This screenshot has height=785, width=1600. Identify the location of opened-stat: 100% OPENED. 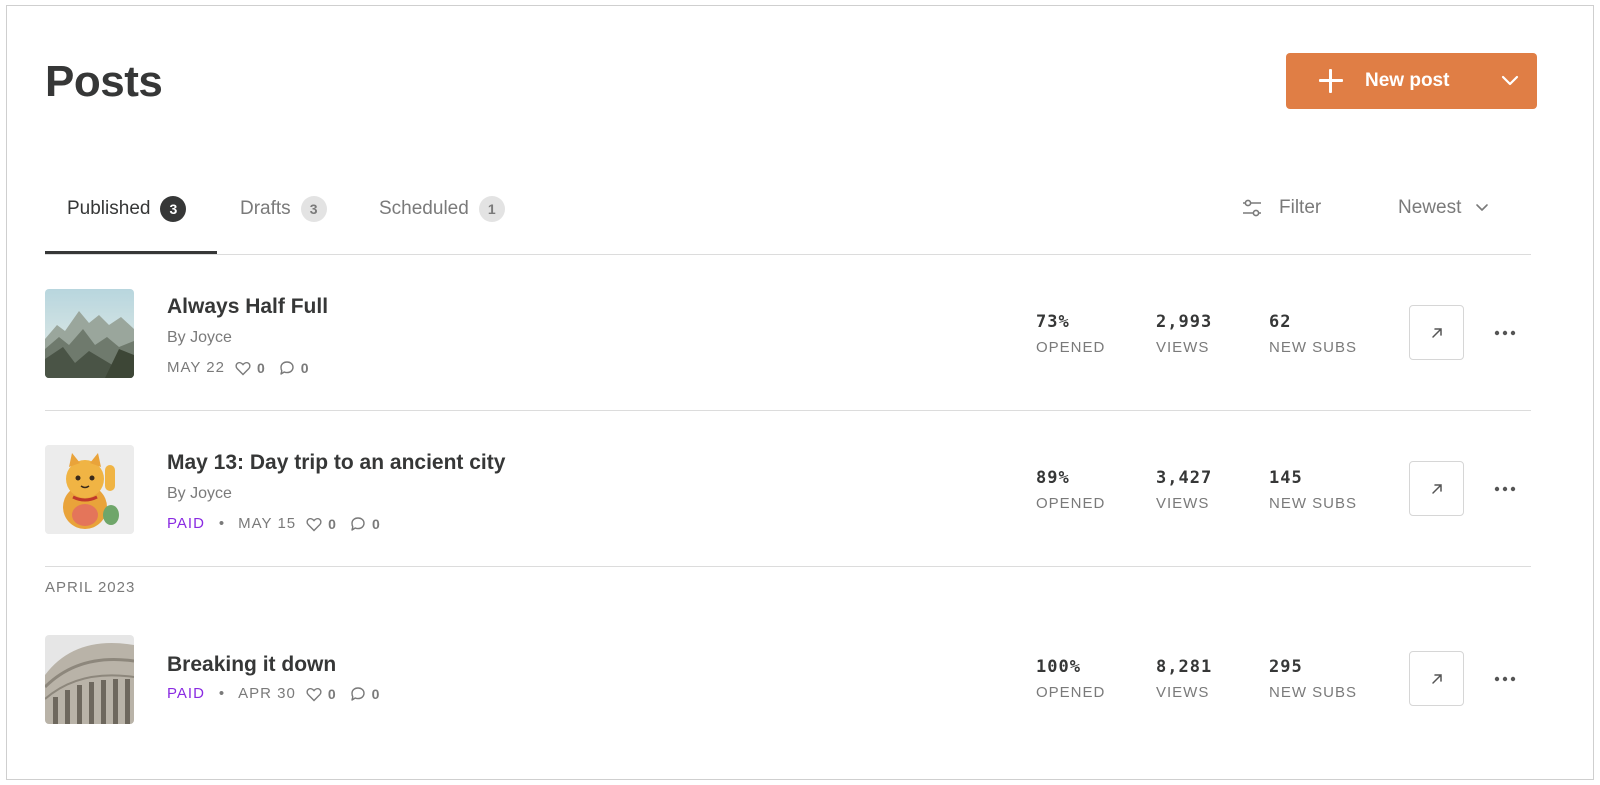
(1070, 679).